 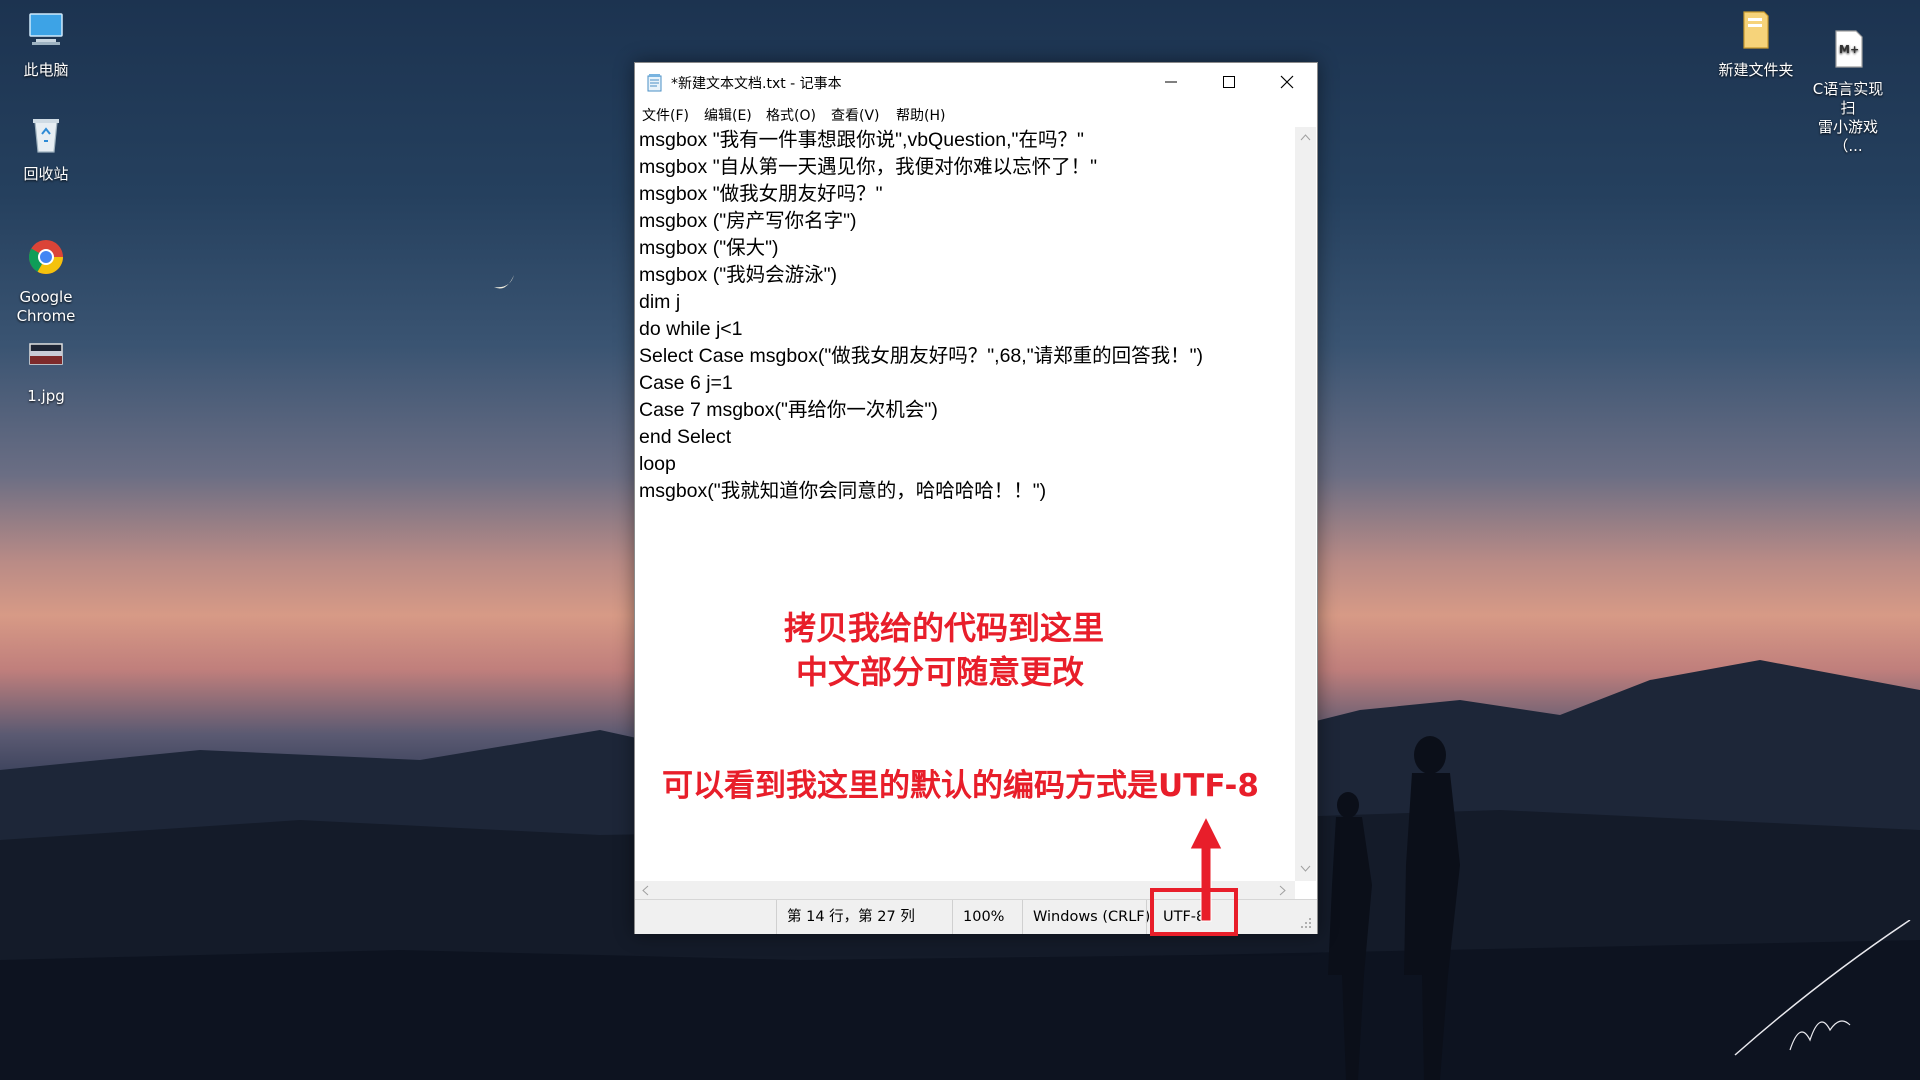 I want to click on recycle-bin-icon, so click(x=46, y=136).